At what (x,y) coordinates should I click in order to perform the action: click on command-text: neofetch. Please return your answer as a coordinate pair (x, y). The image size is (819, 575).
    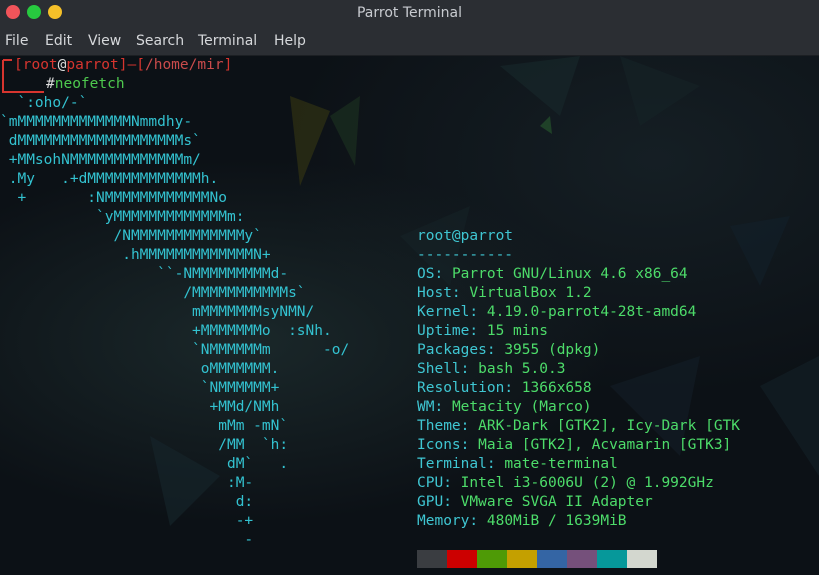
    Looking at the image, I should click on (89, 84).